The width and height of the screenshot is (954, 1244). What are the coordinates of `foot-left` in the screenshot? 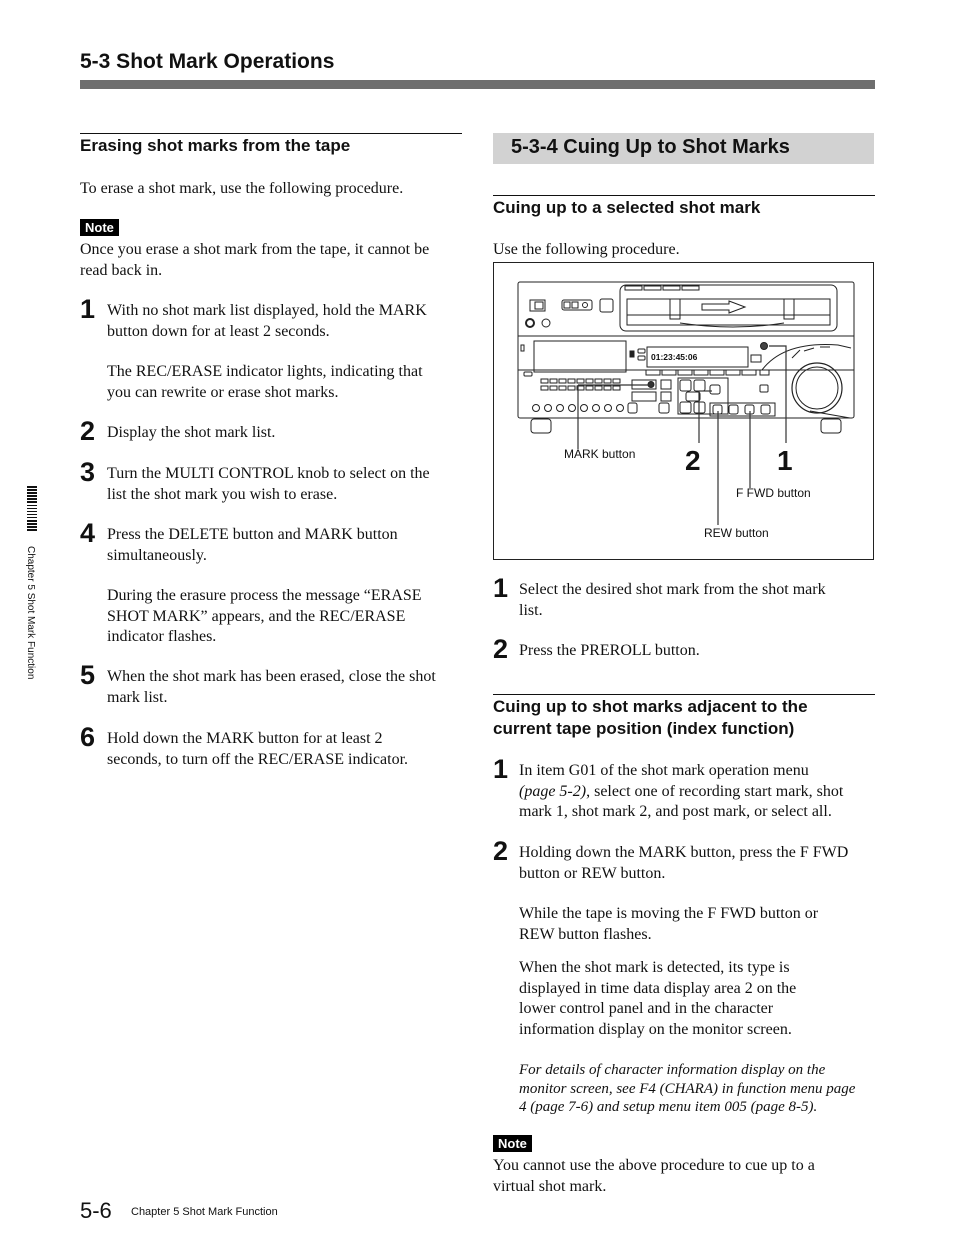 It's located at (541, 426).